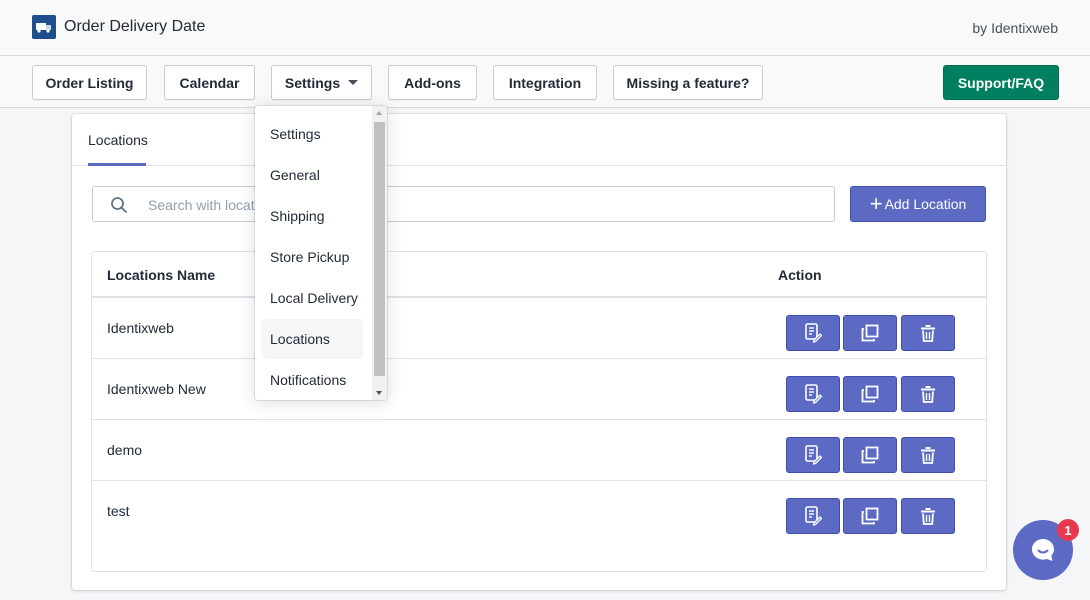  Describe the element at coordinates (448, 205) in the screenshot. I see `search-input` at that location.